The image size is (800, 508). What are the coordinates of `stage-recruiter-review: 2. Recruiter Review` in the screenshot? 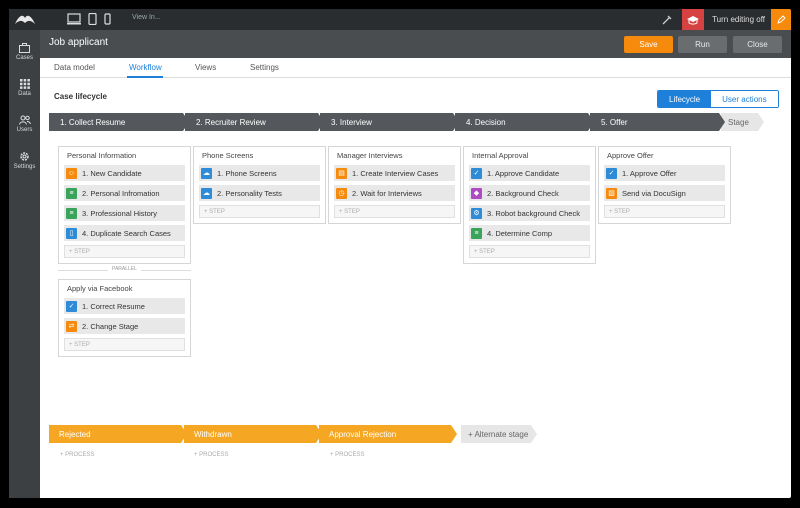 It's located at (254, 122).